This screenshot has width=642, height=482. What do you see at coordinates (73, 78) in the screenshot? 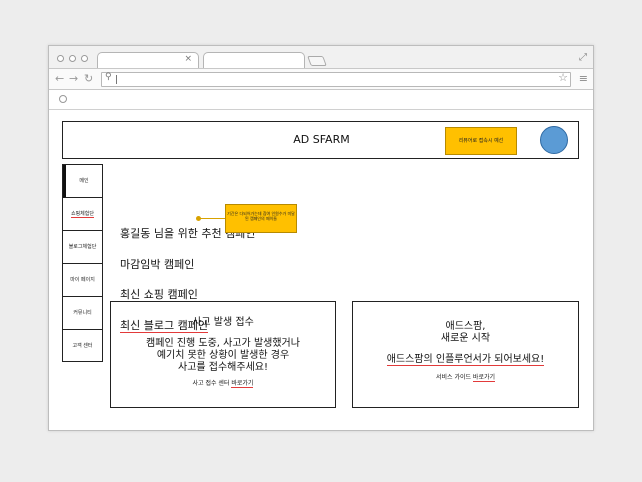
I see `forward-arrow-icon: →` at bounding box center [73, 78].